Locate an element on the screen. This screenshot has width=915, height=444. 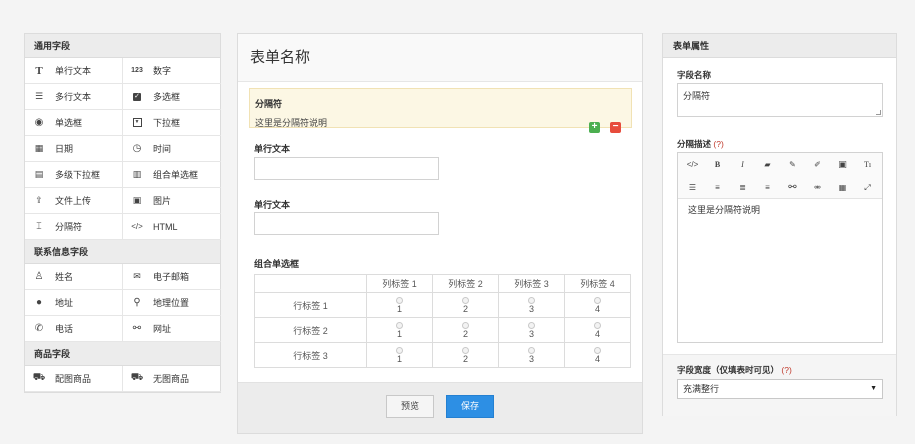
brush-icon: ✐ is located at coordinates (817, 164).